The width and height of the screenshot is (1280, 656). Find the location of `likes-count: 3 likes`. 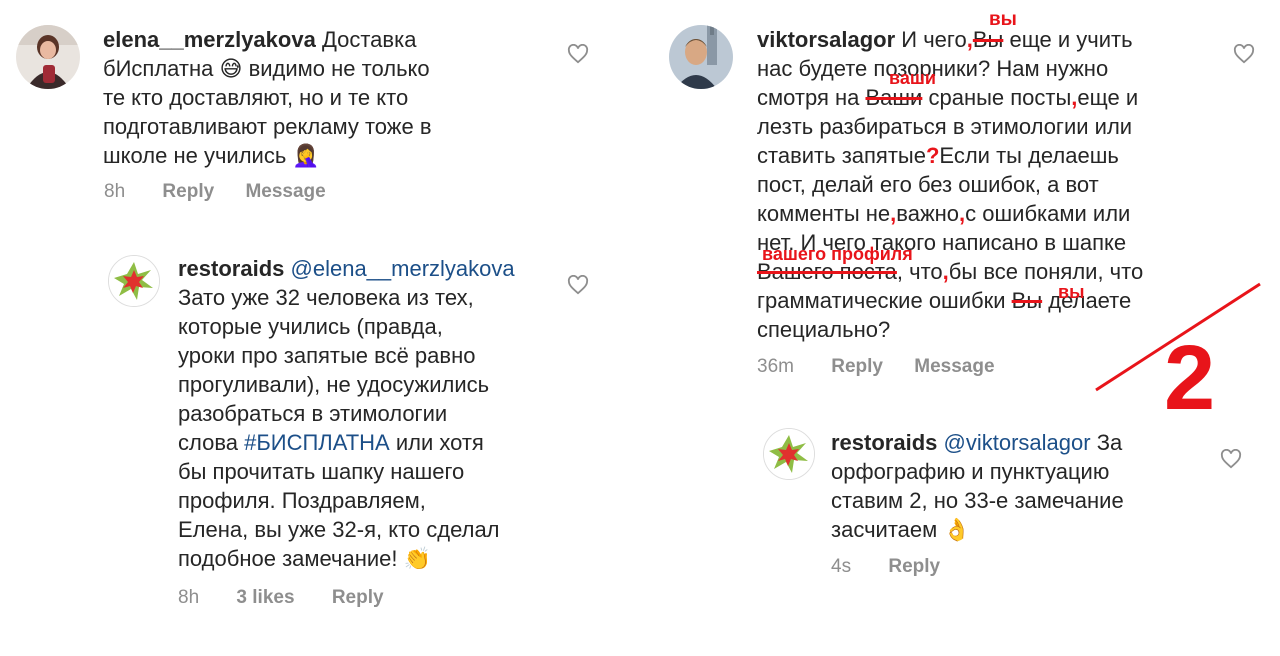

likes-count: 3 likes is located at coordinates (265, 597).